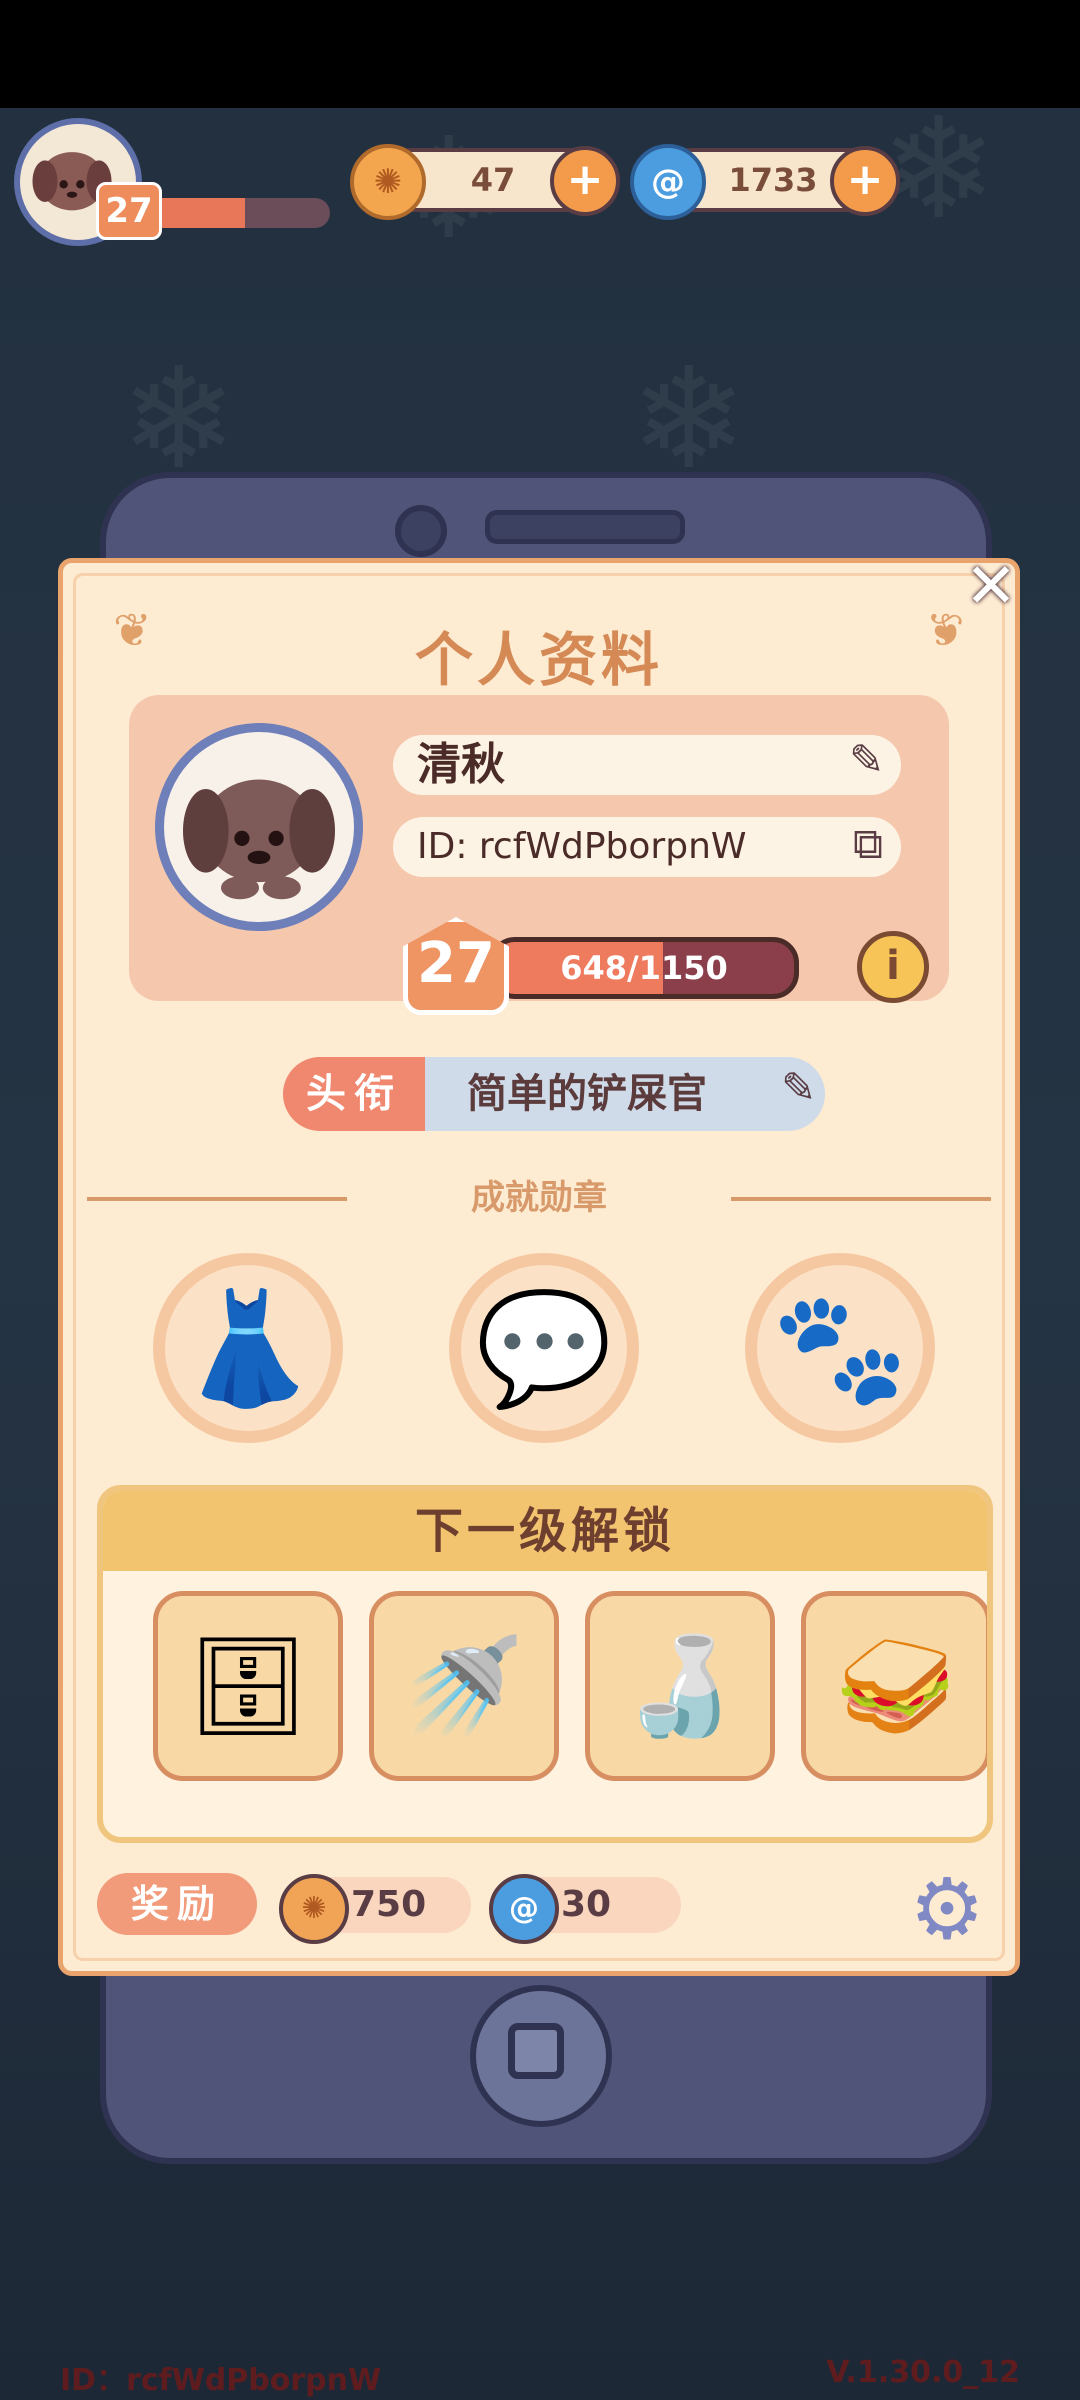  I want to click on close-button: ✕, so click(991, 586).